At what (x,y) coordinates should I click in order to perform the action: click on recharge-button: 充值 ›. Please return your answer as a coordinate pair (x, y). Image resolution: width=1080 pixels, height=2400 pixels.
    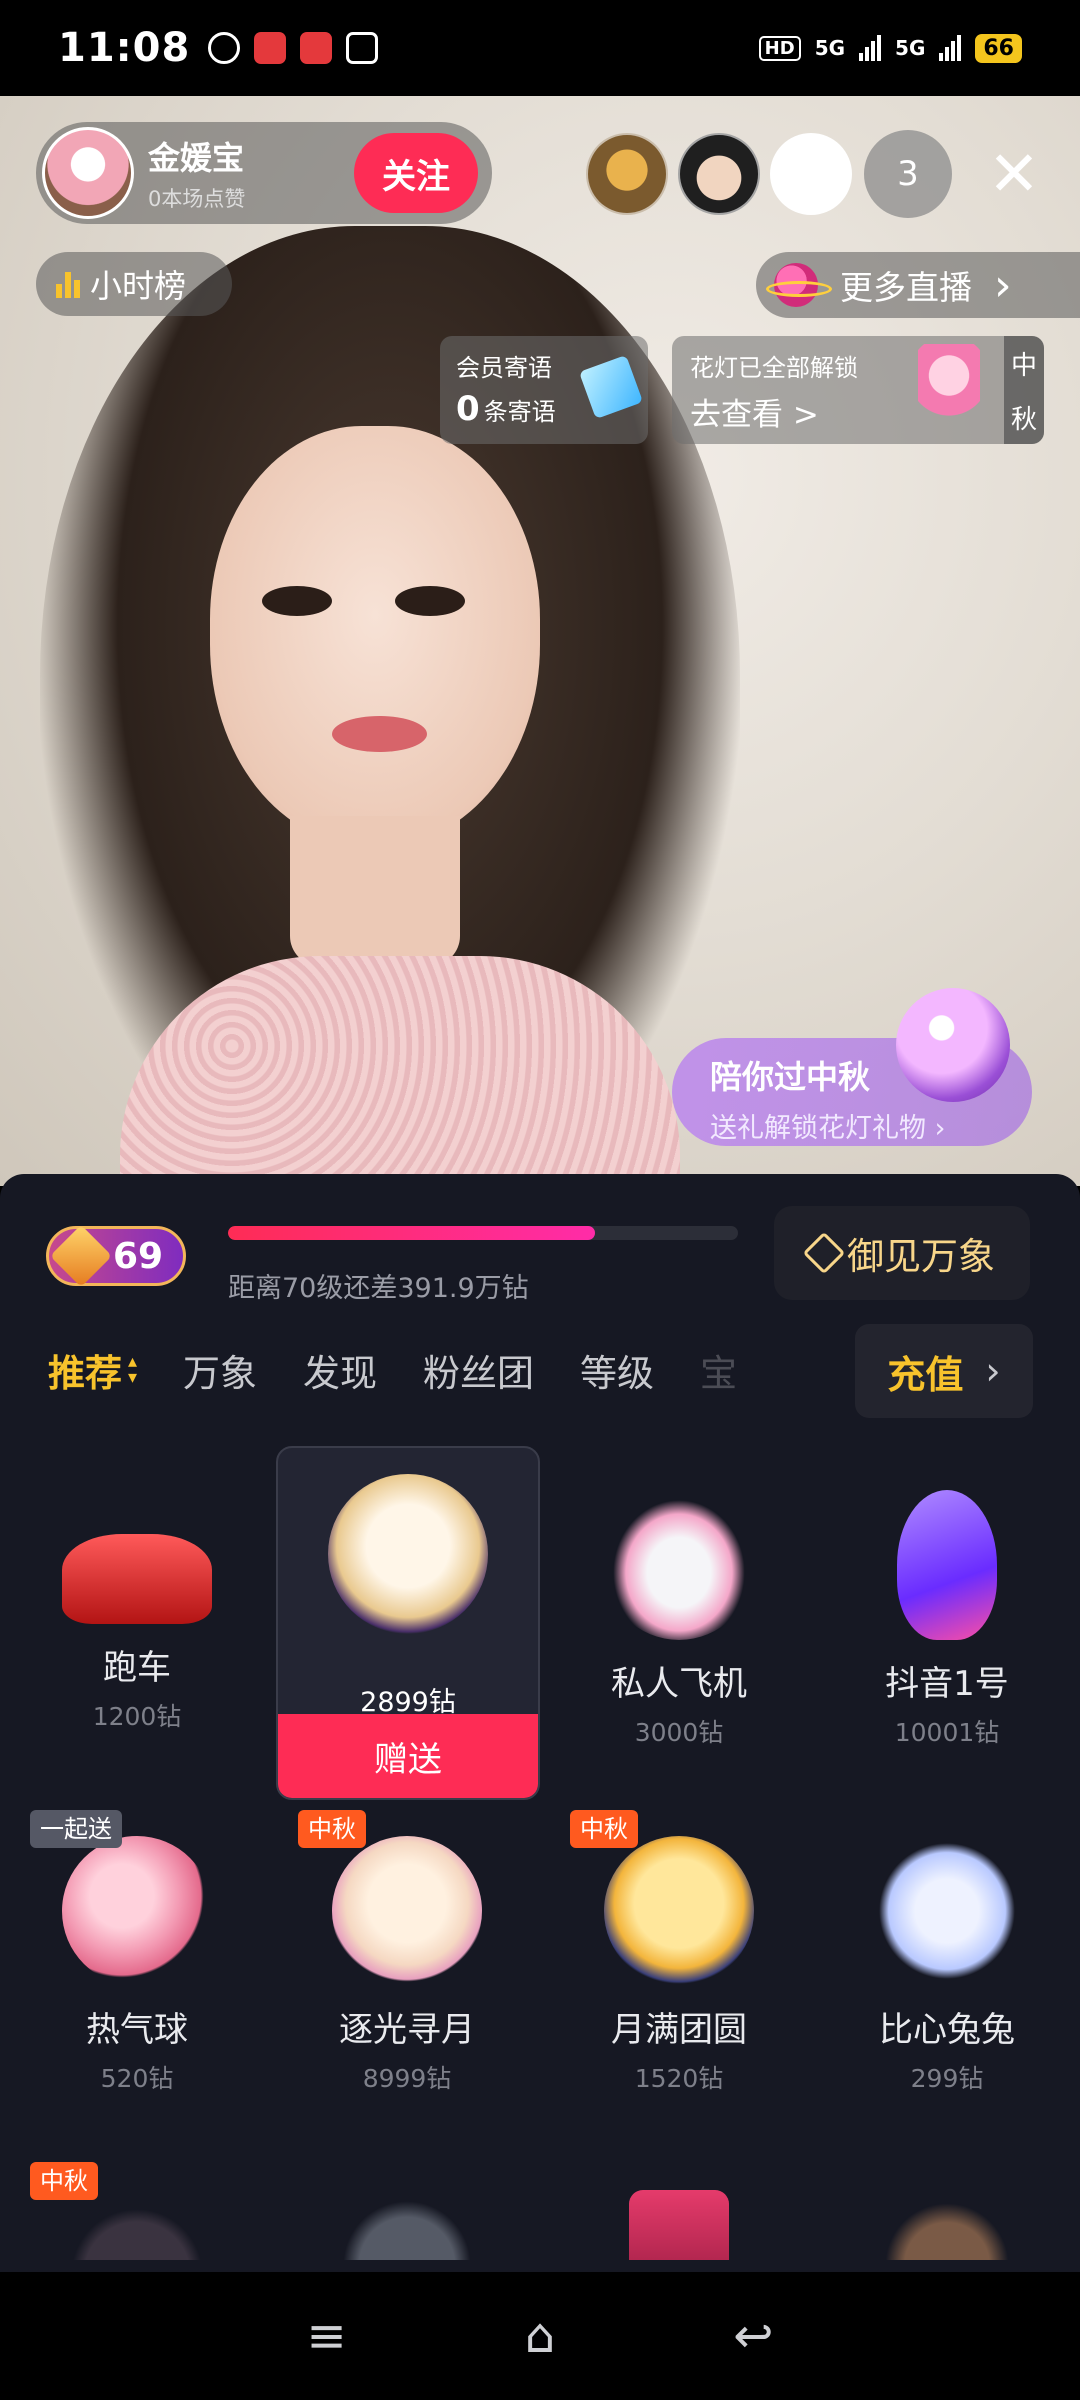
    Looking at the image, I should click on (944, 1371).